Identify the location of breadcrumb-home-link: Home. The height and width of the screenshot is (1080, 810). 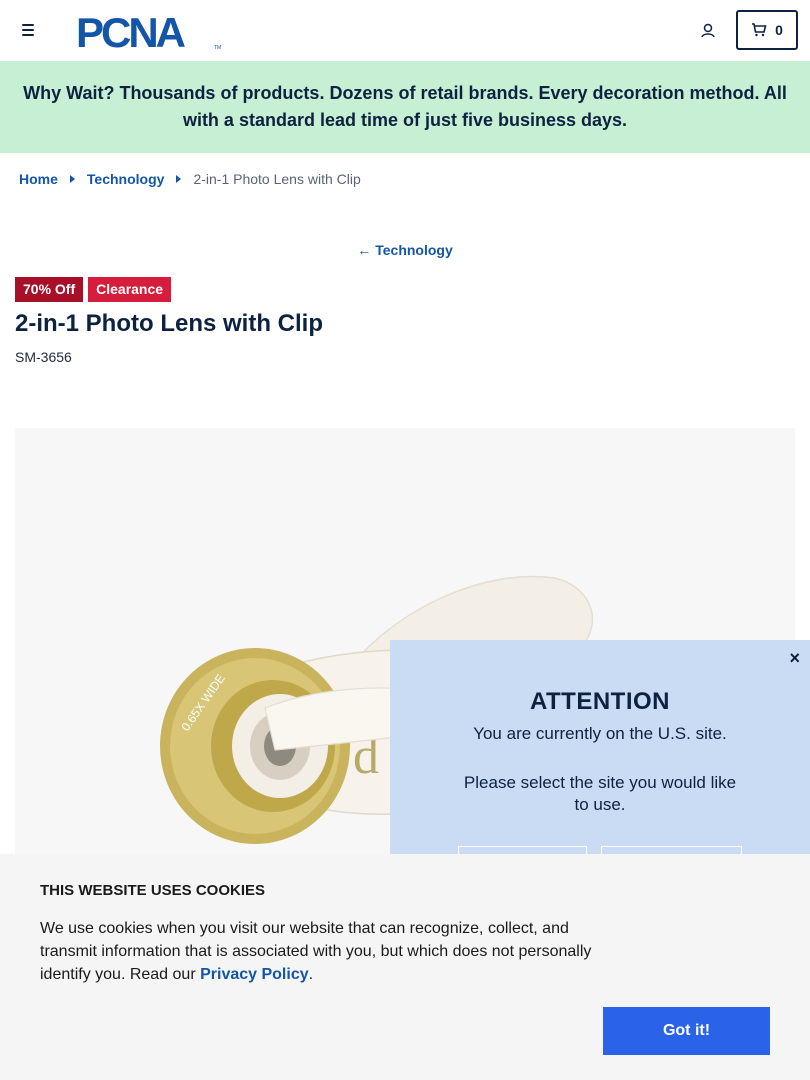
(38, 179).